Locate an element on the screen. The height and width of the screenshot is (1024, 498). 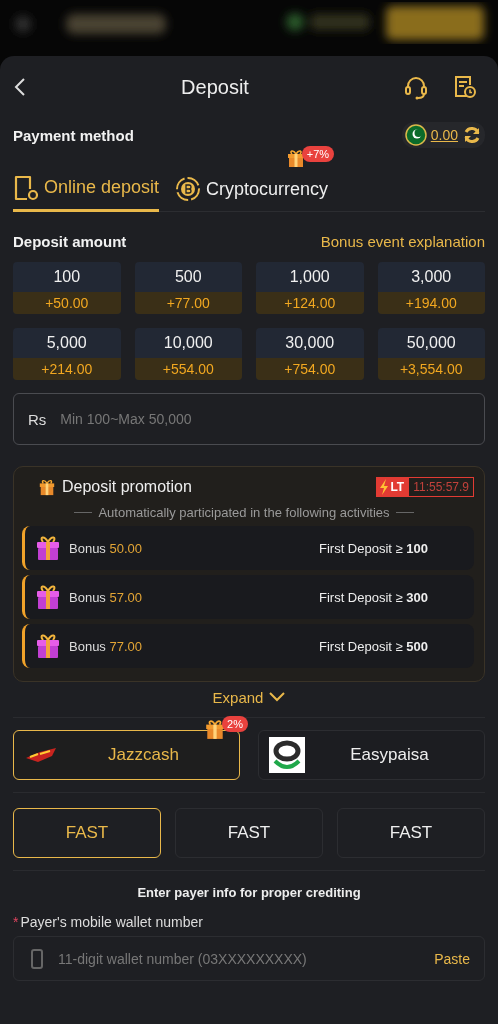
amount-field: Rs Min 100~Max 50,000 is located at coordinates (249, 419).